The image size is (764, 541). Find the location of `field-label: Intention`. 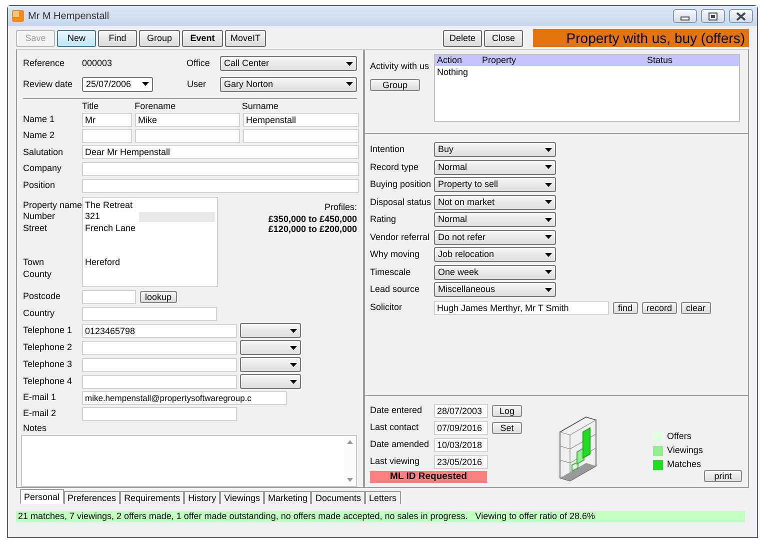

field-label: Intention is located at coordinates (388, 149).